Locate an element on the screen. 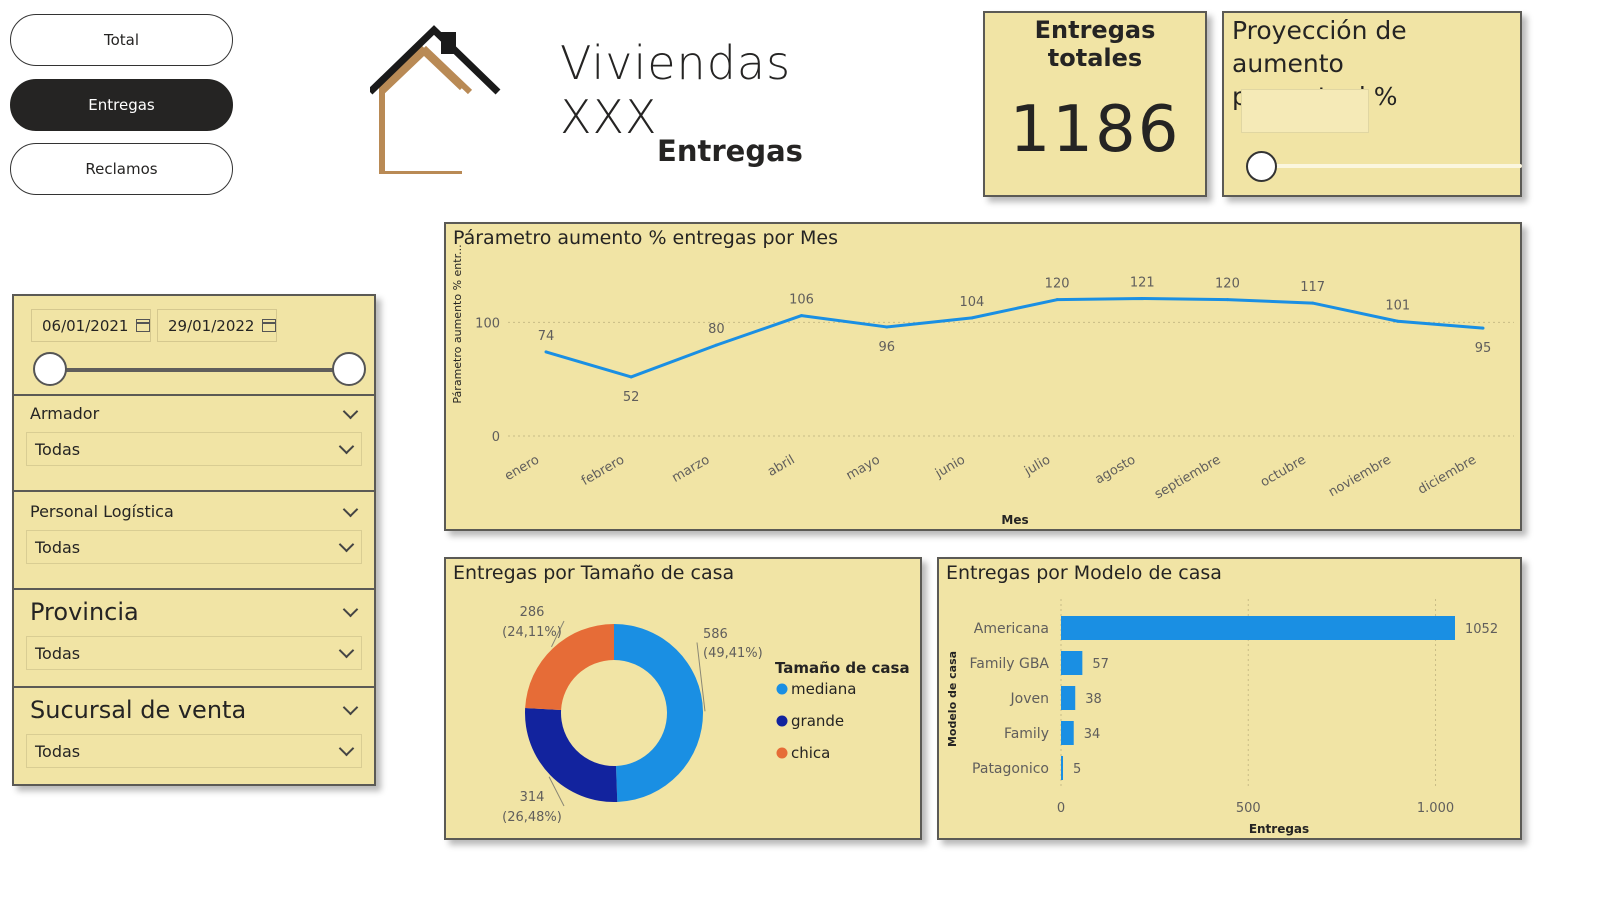 This screenshot has width=1620, height=911. slicer-personal-logistica-dropdown: Todas is located at coordinates (194, 547).